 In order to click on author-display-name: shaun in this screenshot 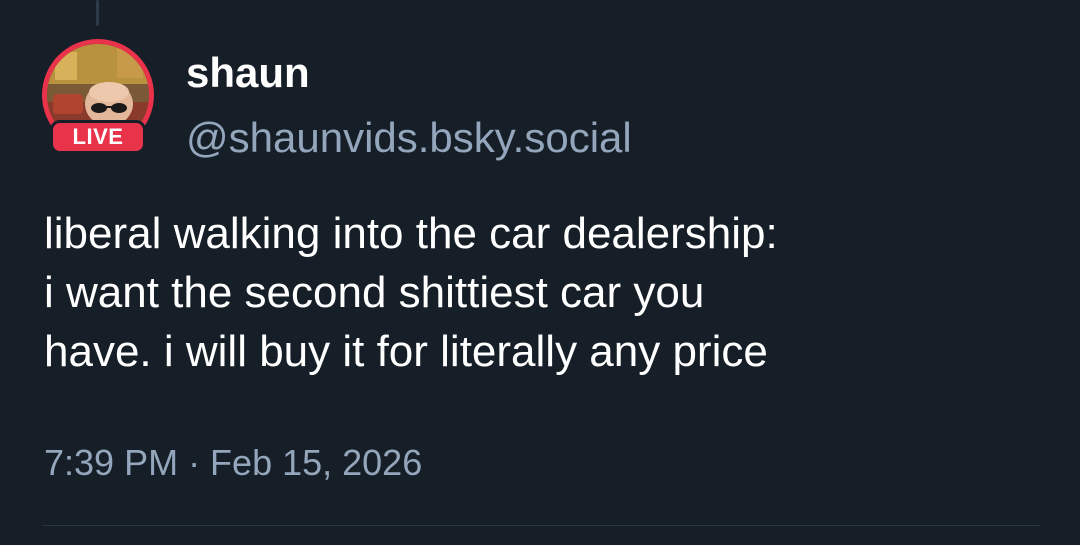, I will do `click(248, 73)`.